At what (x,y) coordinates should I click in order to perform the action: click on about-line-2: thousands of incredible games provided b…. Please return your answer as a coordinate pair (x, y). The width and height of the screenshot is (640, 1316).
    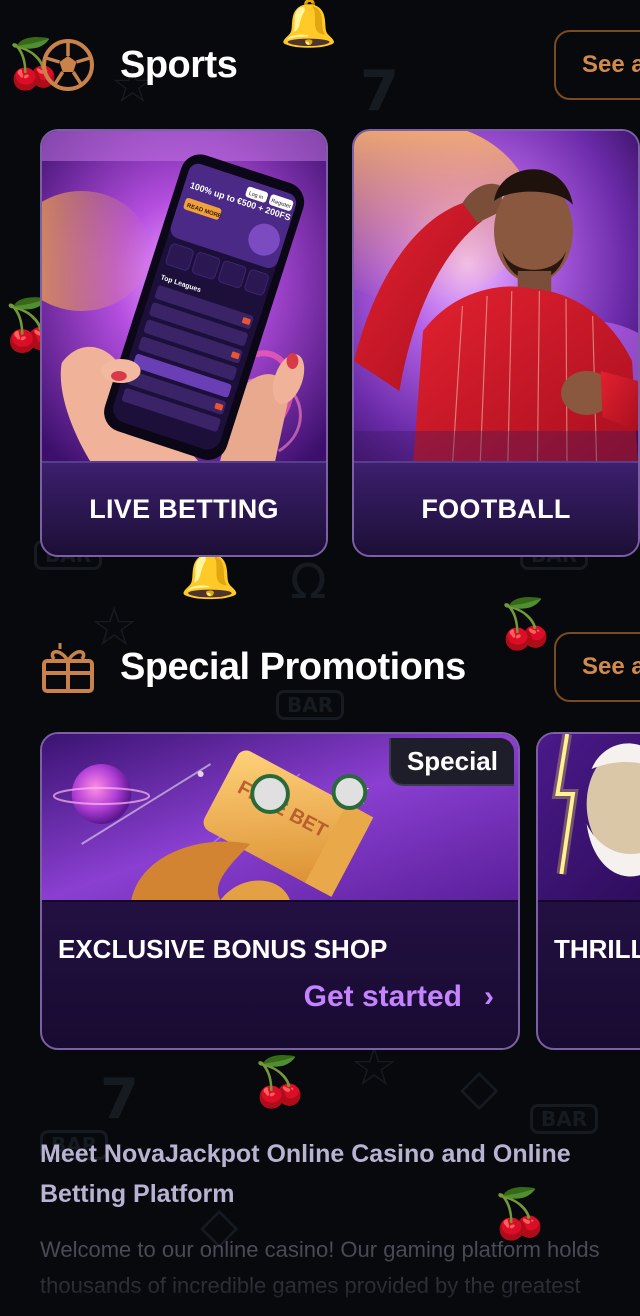
    Looking at the image, I should click on (310, 1285).